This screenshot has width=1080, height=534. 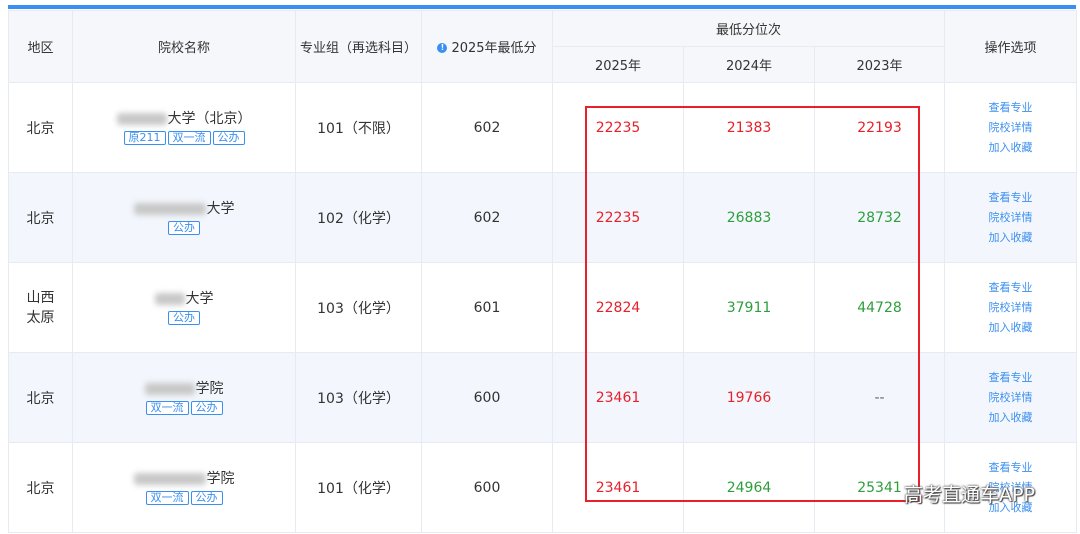 I want to click on header-min-score: ! 2025年最低分, so click(x=487, y=46).